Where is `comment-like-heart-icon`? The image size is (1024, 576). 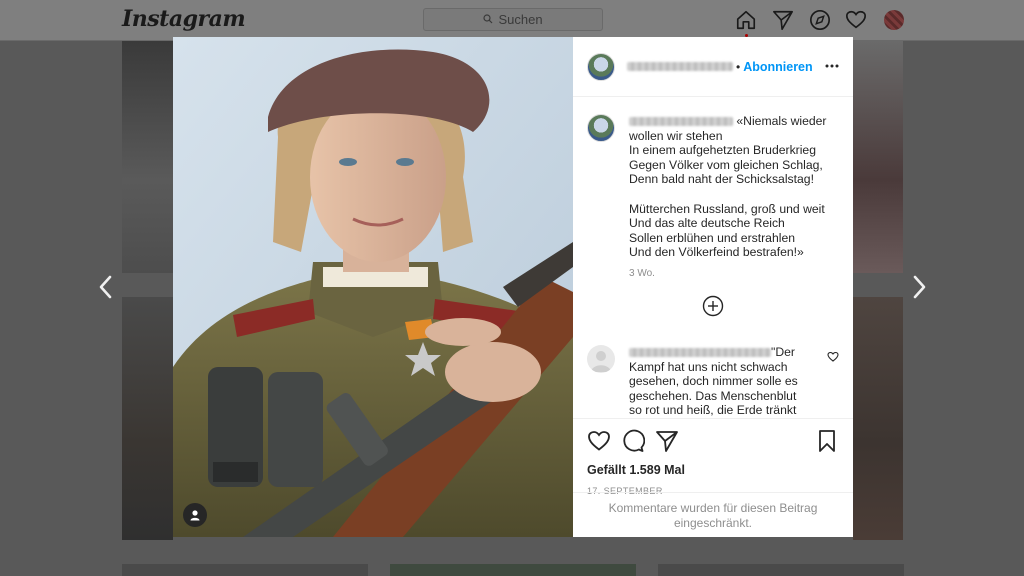
comment-like-heart-icon is located at coordinates (833, 357).